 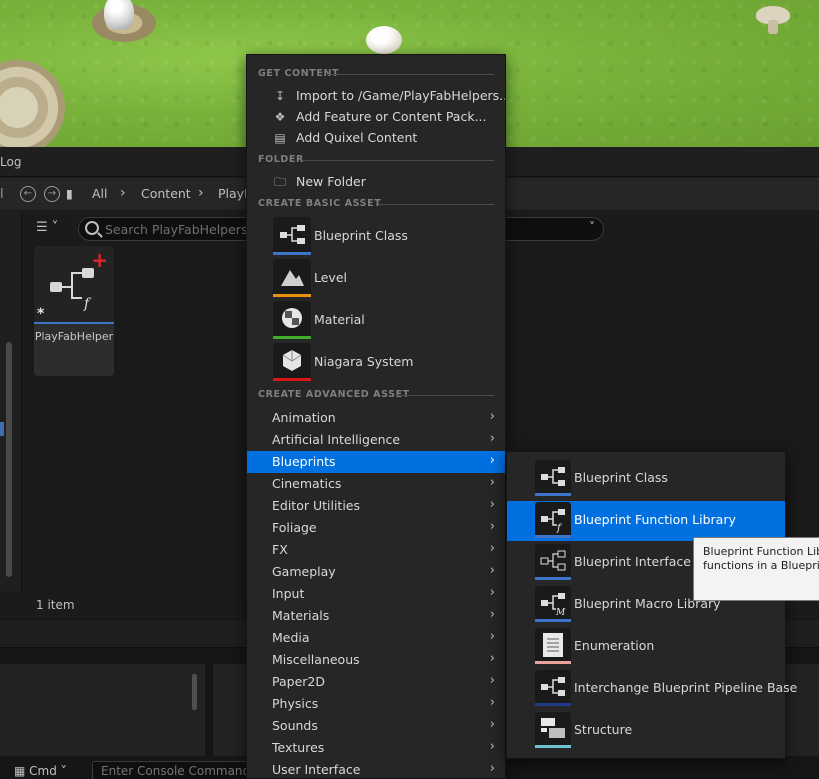 I want to click on chevron-down-icon: ˅, so click(x=592, y=227).